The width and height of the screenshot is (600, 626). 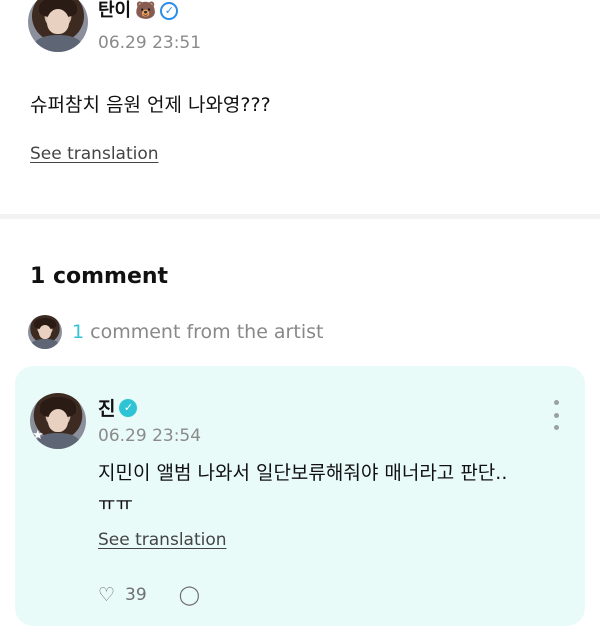 What do you see at coordinates (114, 11) in the screenshot?
I see `post-author-name: 탄이` at bounding box center [114, 11].